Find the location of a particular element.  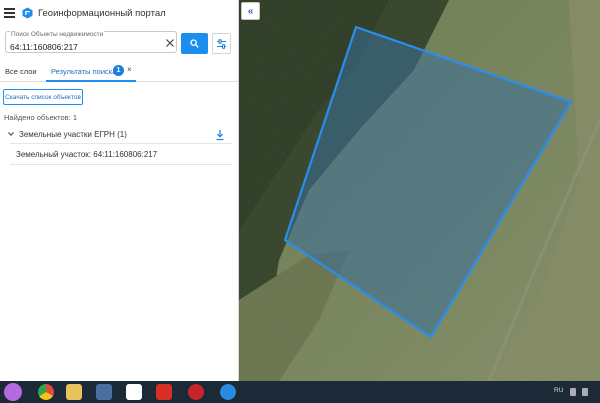

volume-icon is located at coordinates (585, 392).